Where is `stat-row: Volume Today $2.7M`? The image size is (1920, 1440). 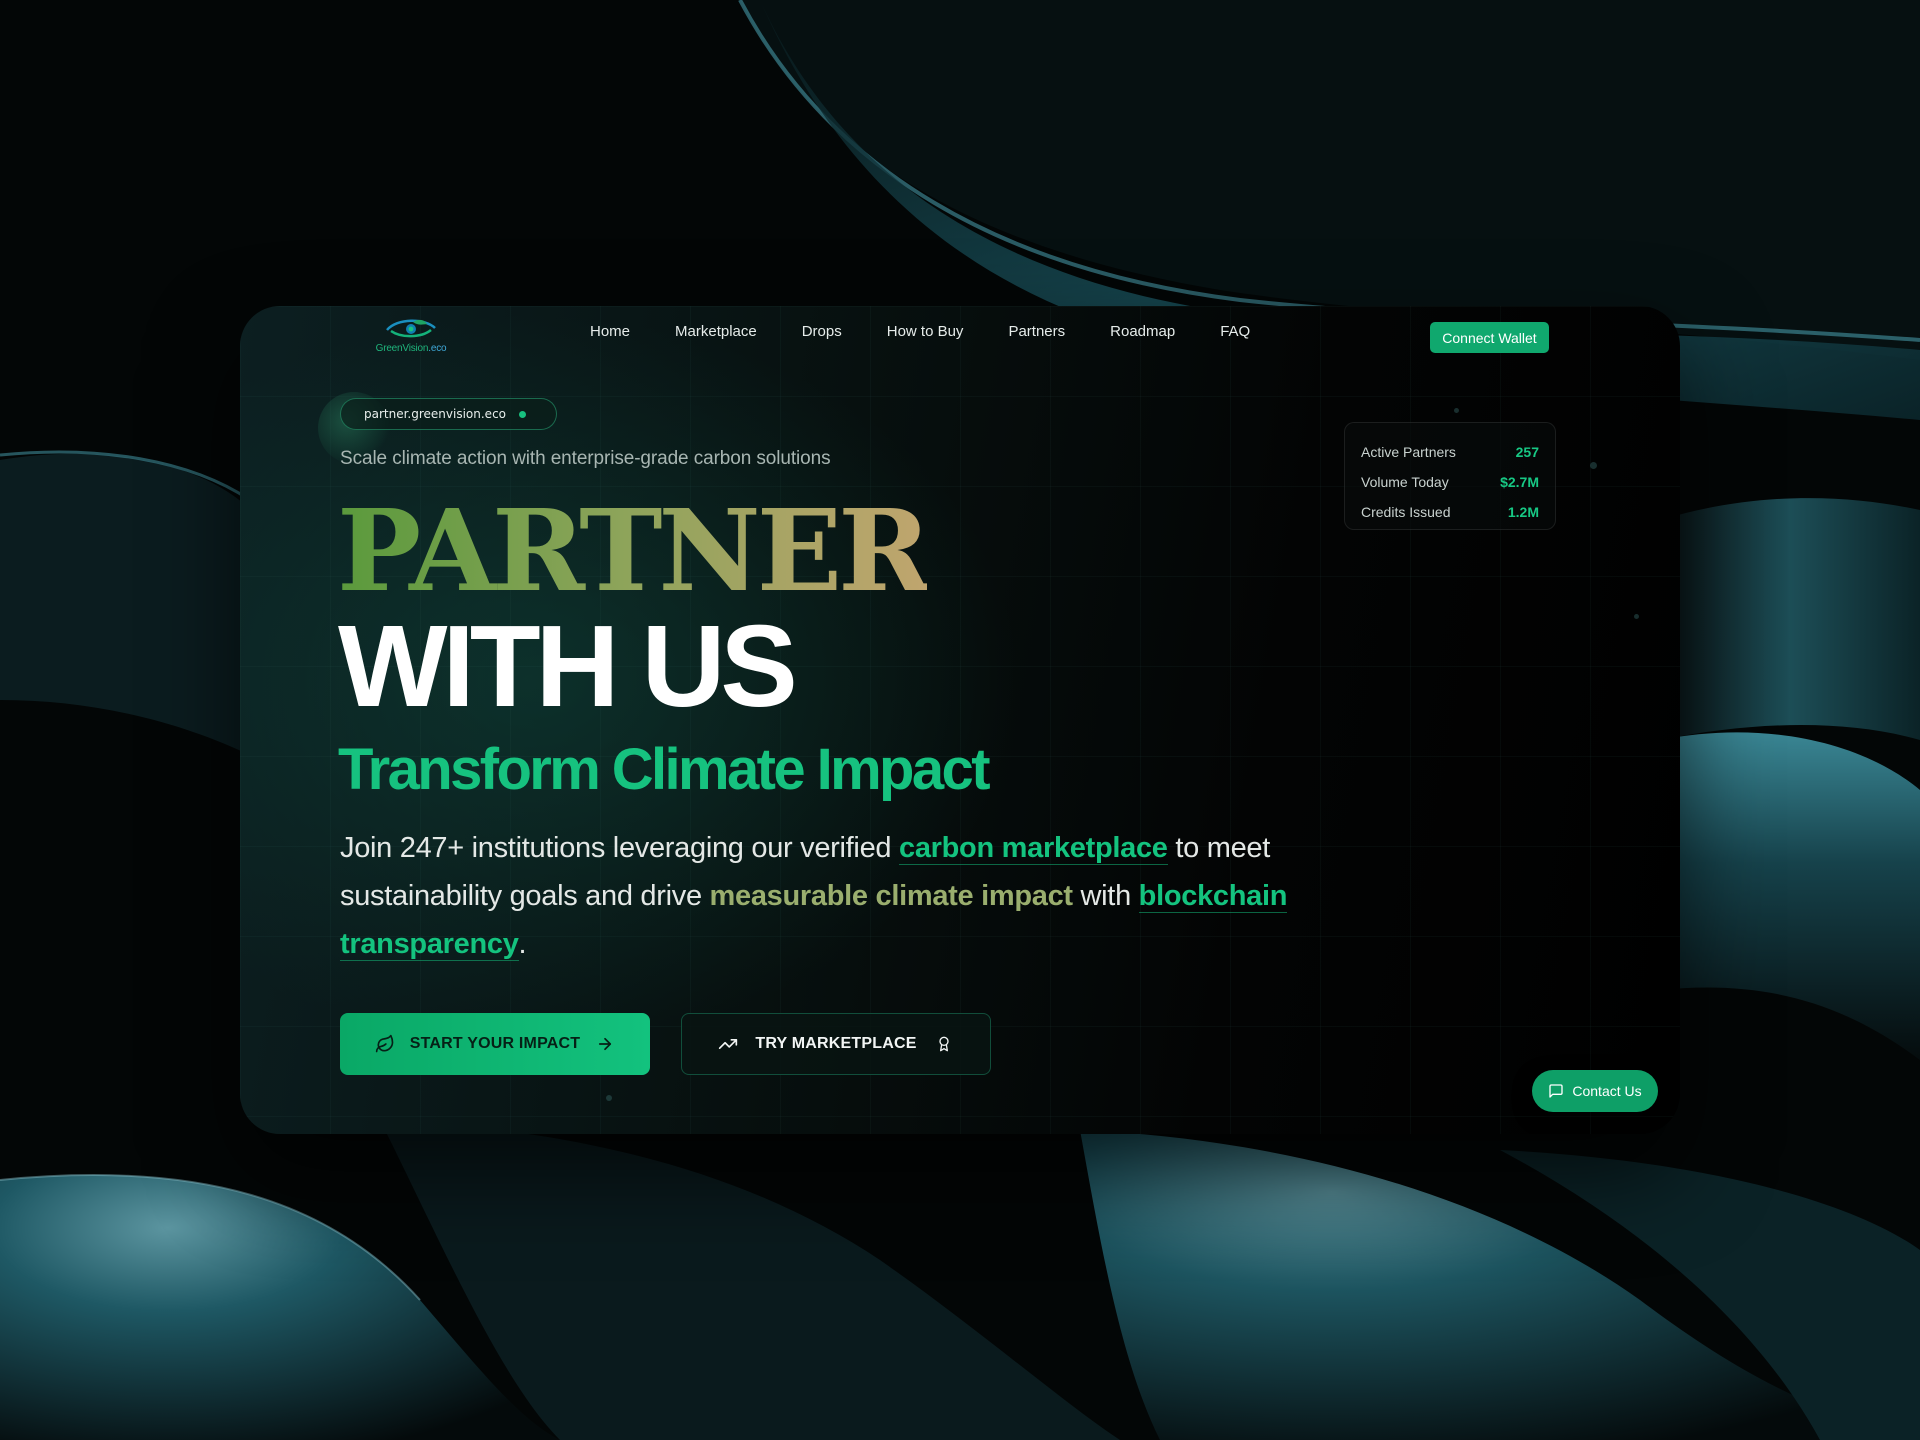
stat-row: Volume Today $2.7M is located at coordinates (1450, 482).